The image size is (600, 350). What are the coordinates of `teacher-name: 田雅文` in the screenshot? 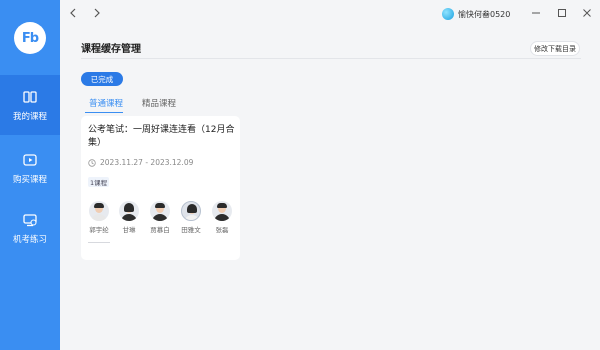 It's located at (191, 230).